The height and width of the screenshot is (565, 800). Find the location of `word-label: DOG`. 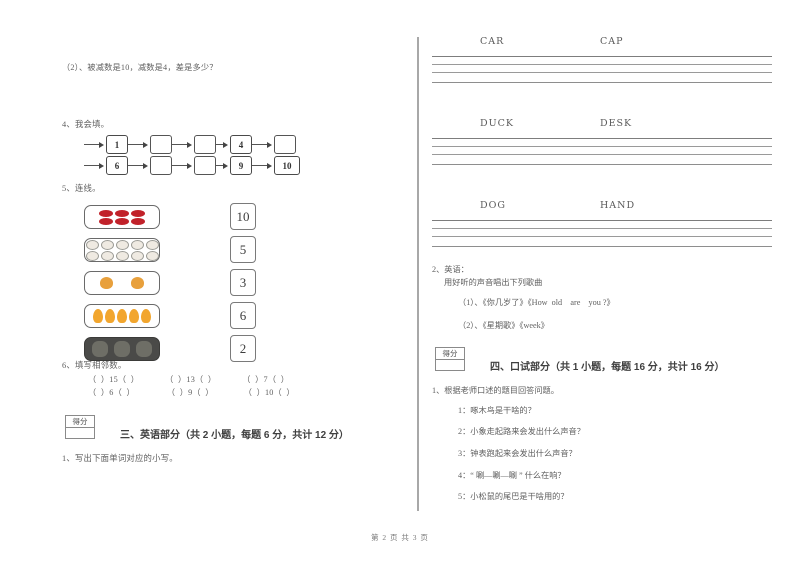

word-label: DOG is located at coordinates (493, 205).